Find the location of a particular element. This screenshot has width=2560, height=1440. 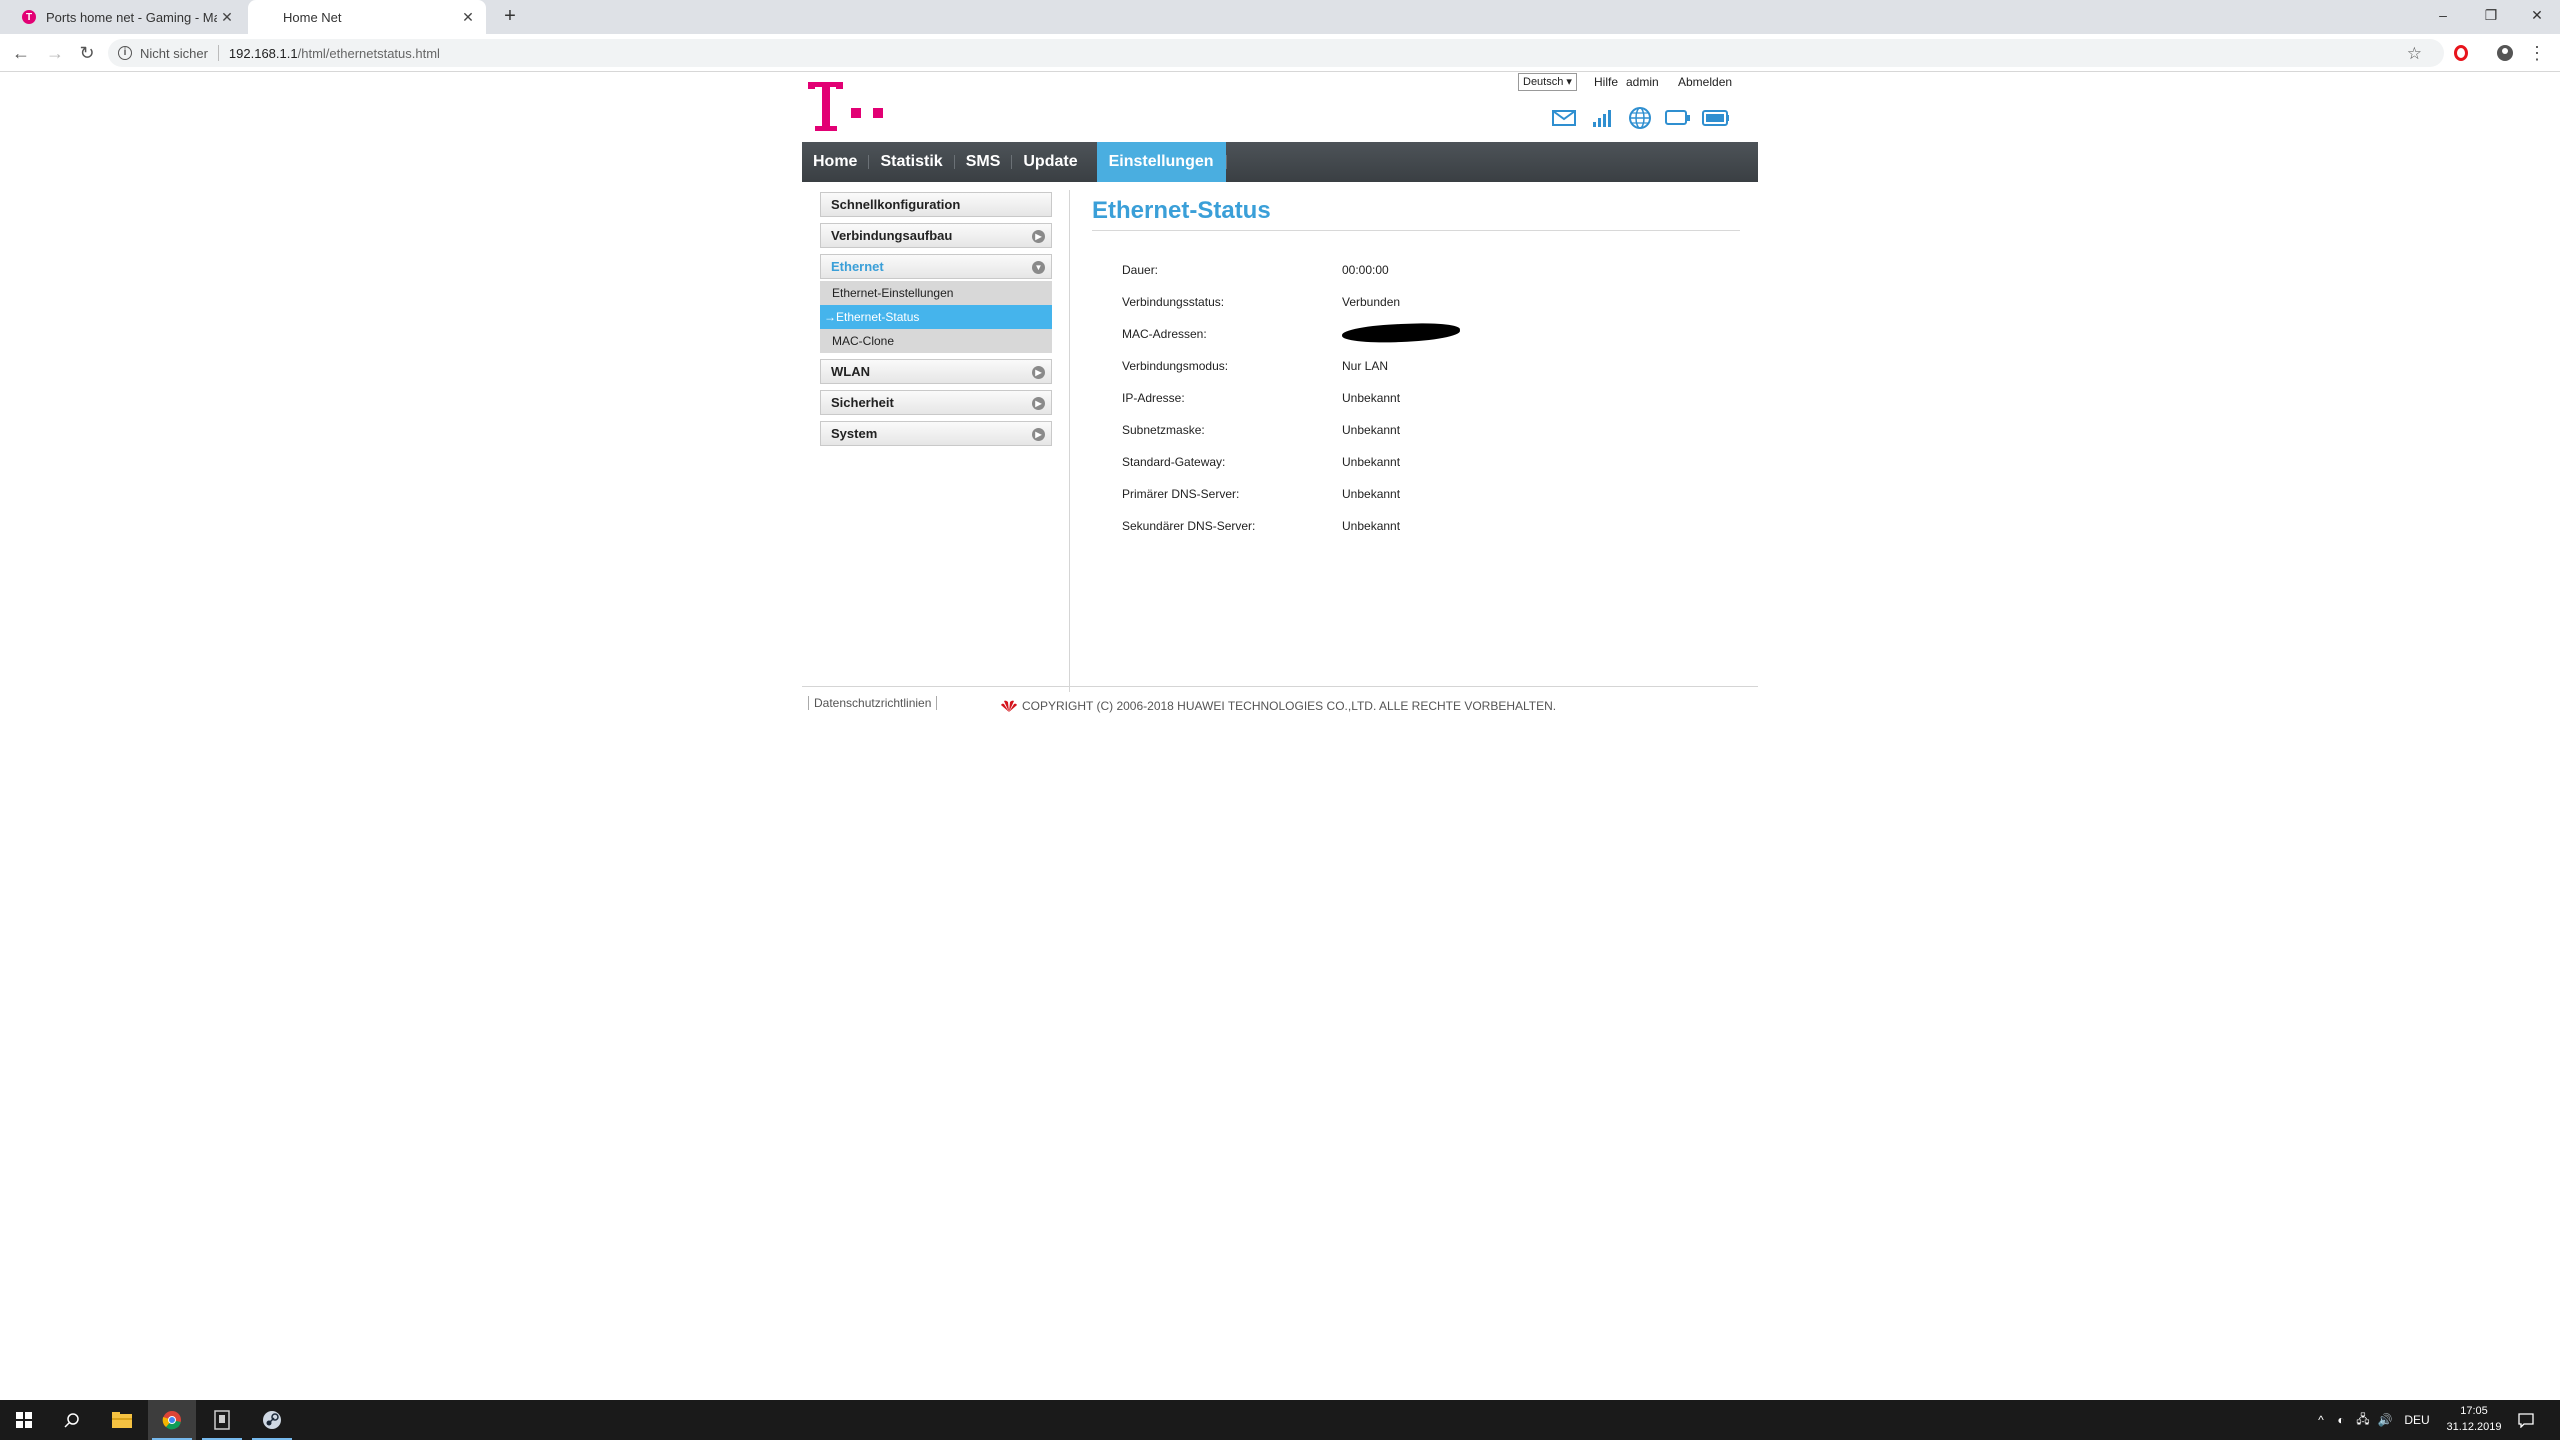

logout-link: Abmelden is located at coordinates (1705, 82).